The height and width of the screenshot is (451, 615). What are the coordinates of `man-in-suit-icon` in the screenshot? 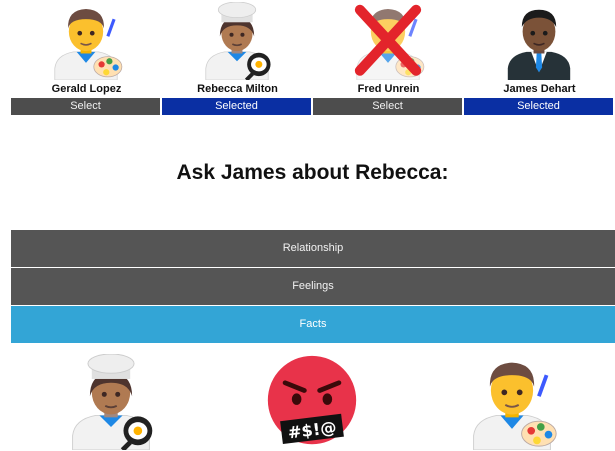 It's located at (539, 41).